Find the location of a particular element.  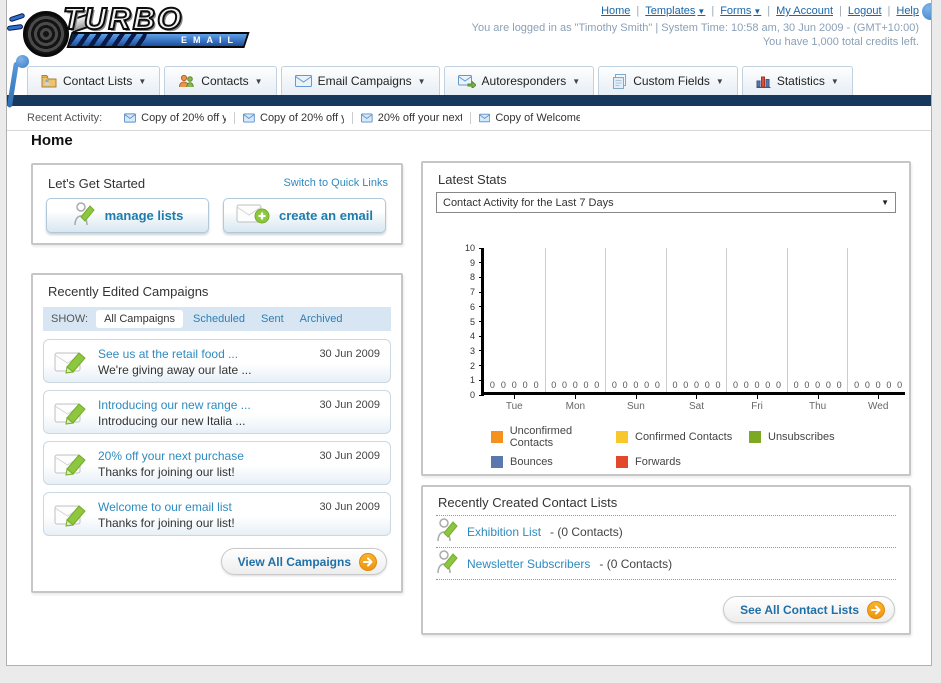

turbo-email-logo: TURBO EMAIL is located at coordinates (129, 30).